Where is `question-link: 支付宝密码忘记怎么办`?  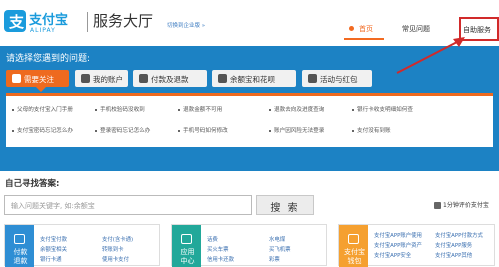
question-link: 支付宝密码忘记怎么办 is located at coordinates (42, 130).